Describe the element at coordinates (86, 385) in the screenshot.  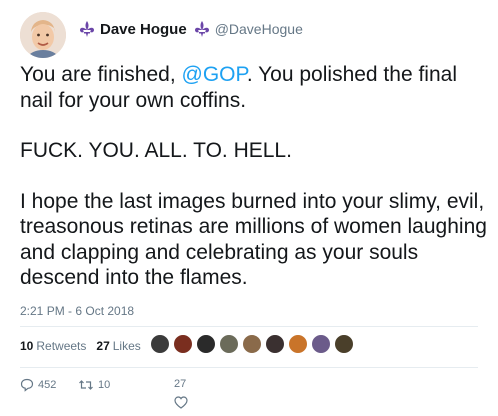
I see `retweet-icon` at that location.